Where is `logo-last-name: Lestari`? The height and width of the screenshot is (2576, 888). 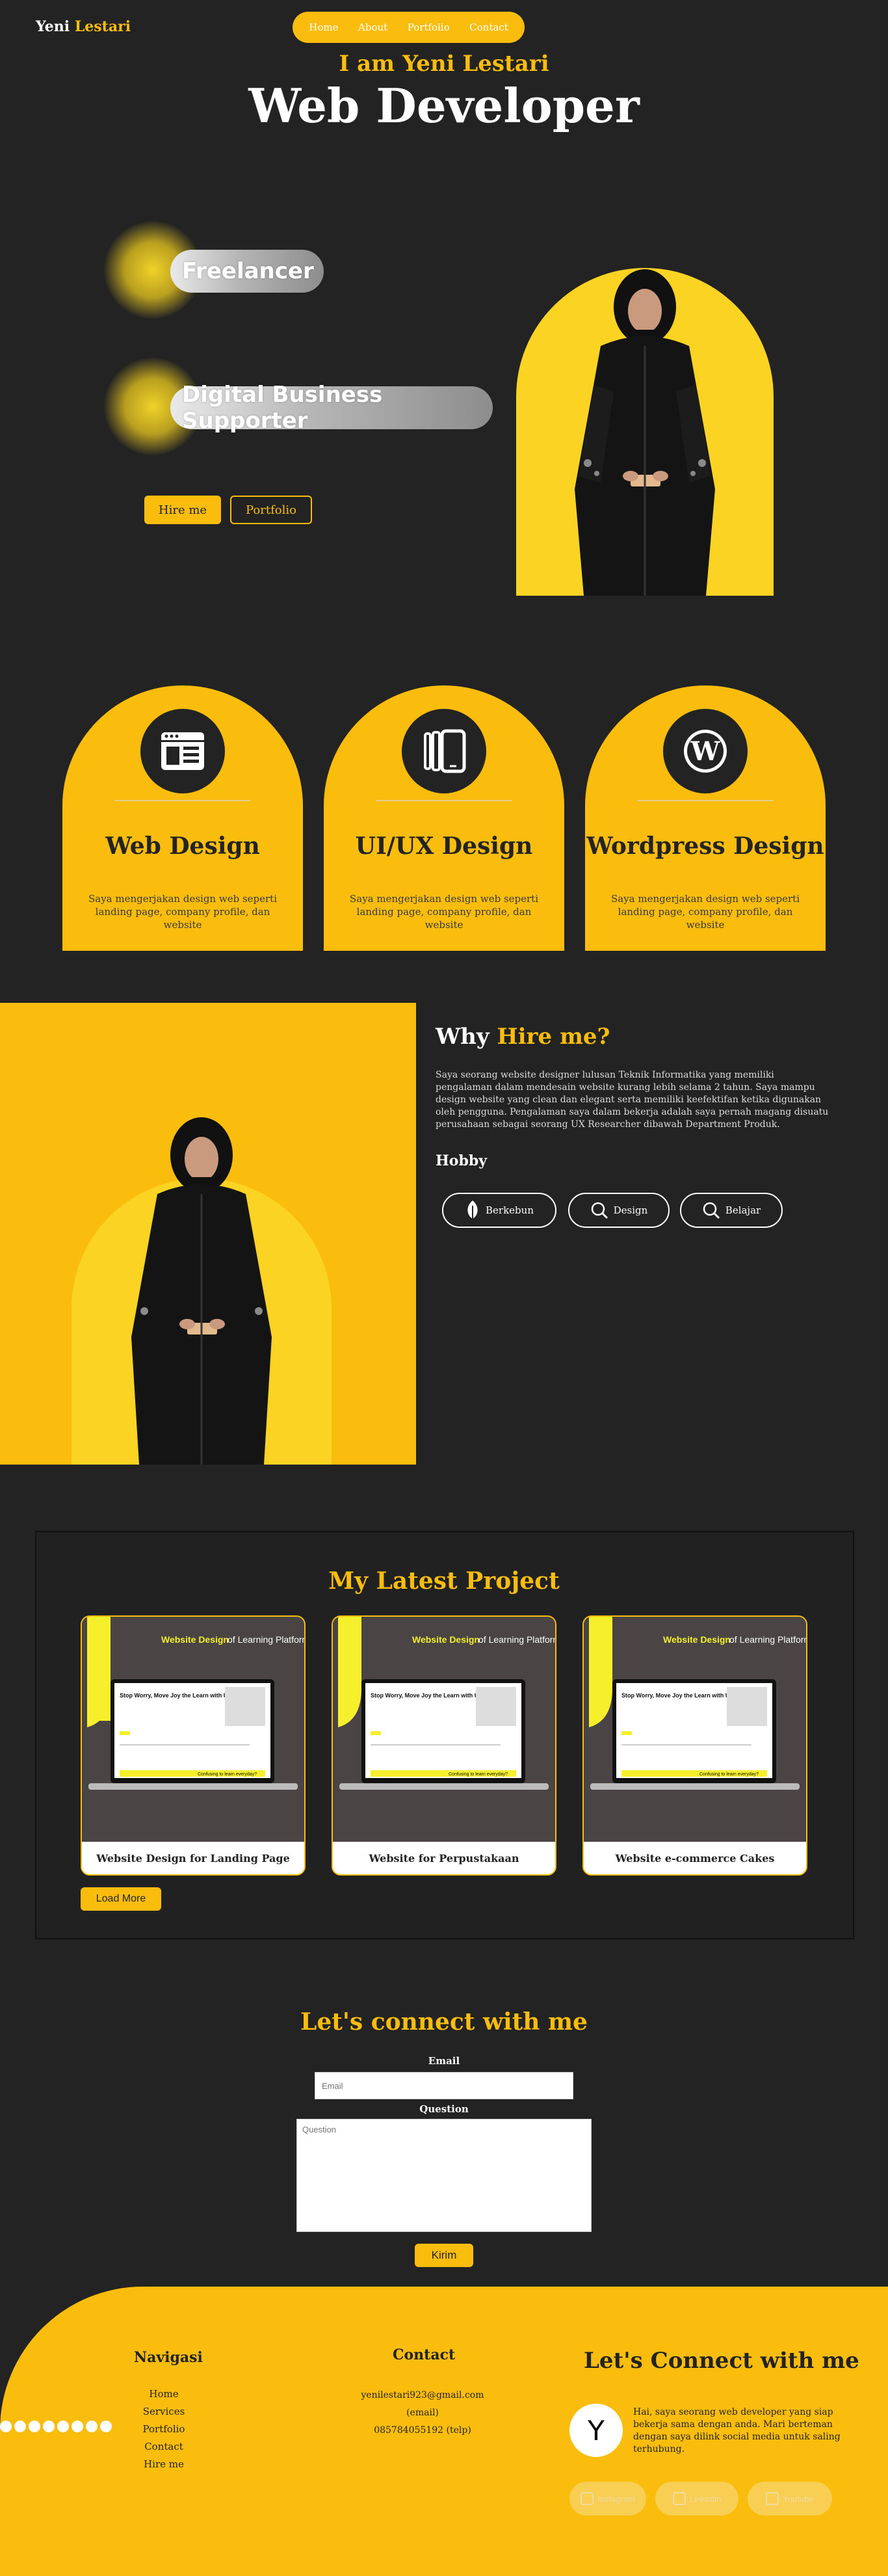
logo-last-name: Lestari is located at coordinates (102, 27).